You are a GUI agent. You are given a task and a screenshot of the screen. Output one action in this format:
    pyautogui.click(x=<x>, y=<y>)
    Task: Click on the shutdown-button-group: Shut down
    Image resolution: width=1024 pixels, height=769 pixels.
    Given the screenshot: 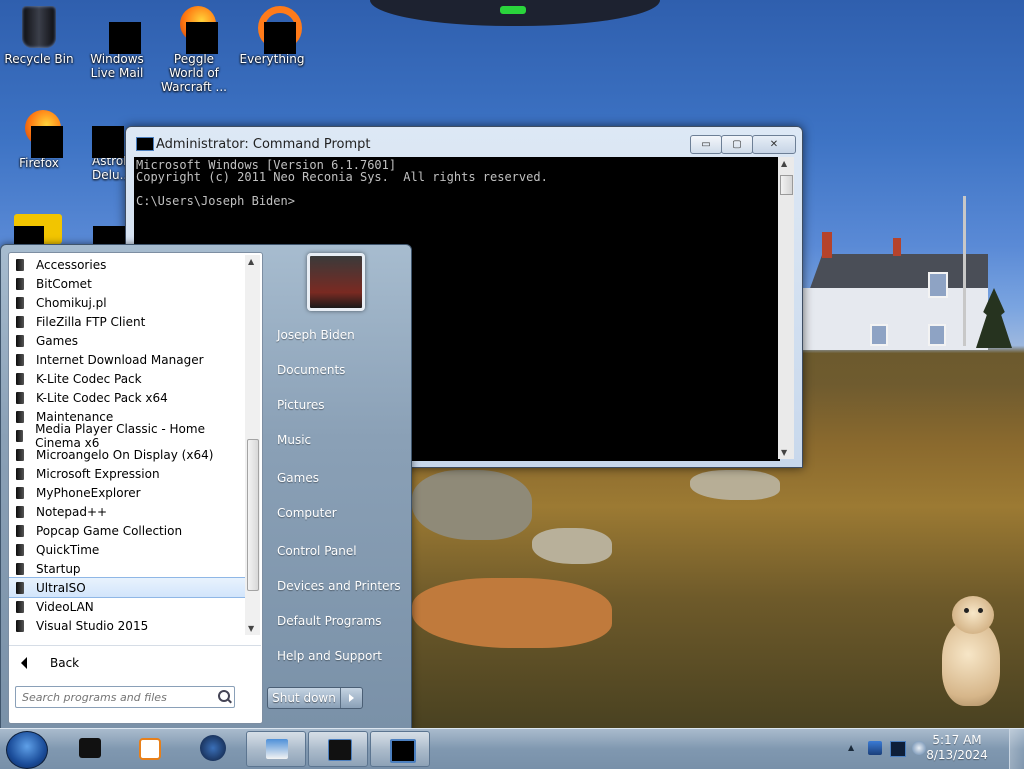 What is the action you would take?
    pyautogui.click(x=315, y=698)
    